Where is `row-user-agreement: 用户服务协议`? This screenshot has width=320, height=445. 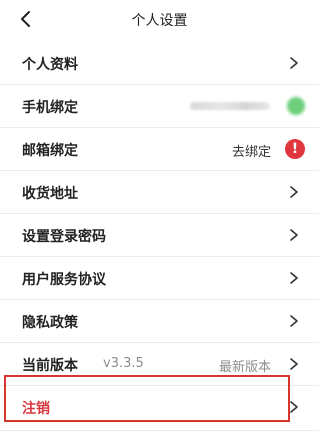
row-user-agreement: 用户服务协议 is located at coordinates (159, 278).